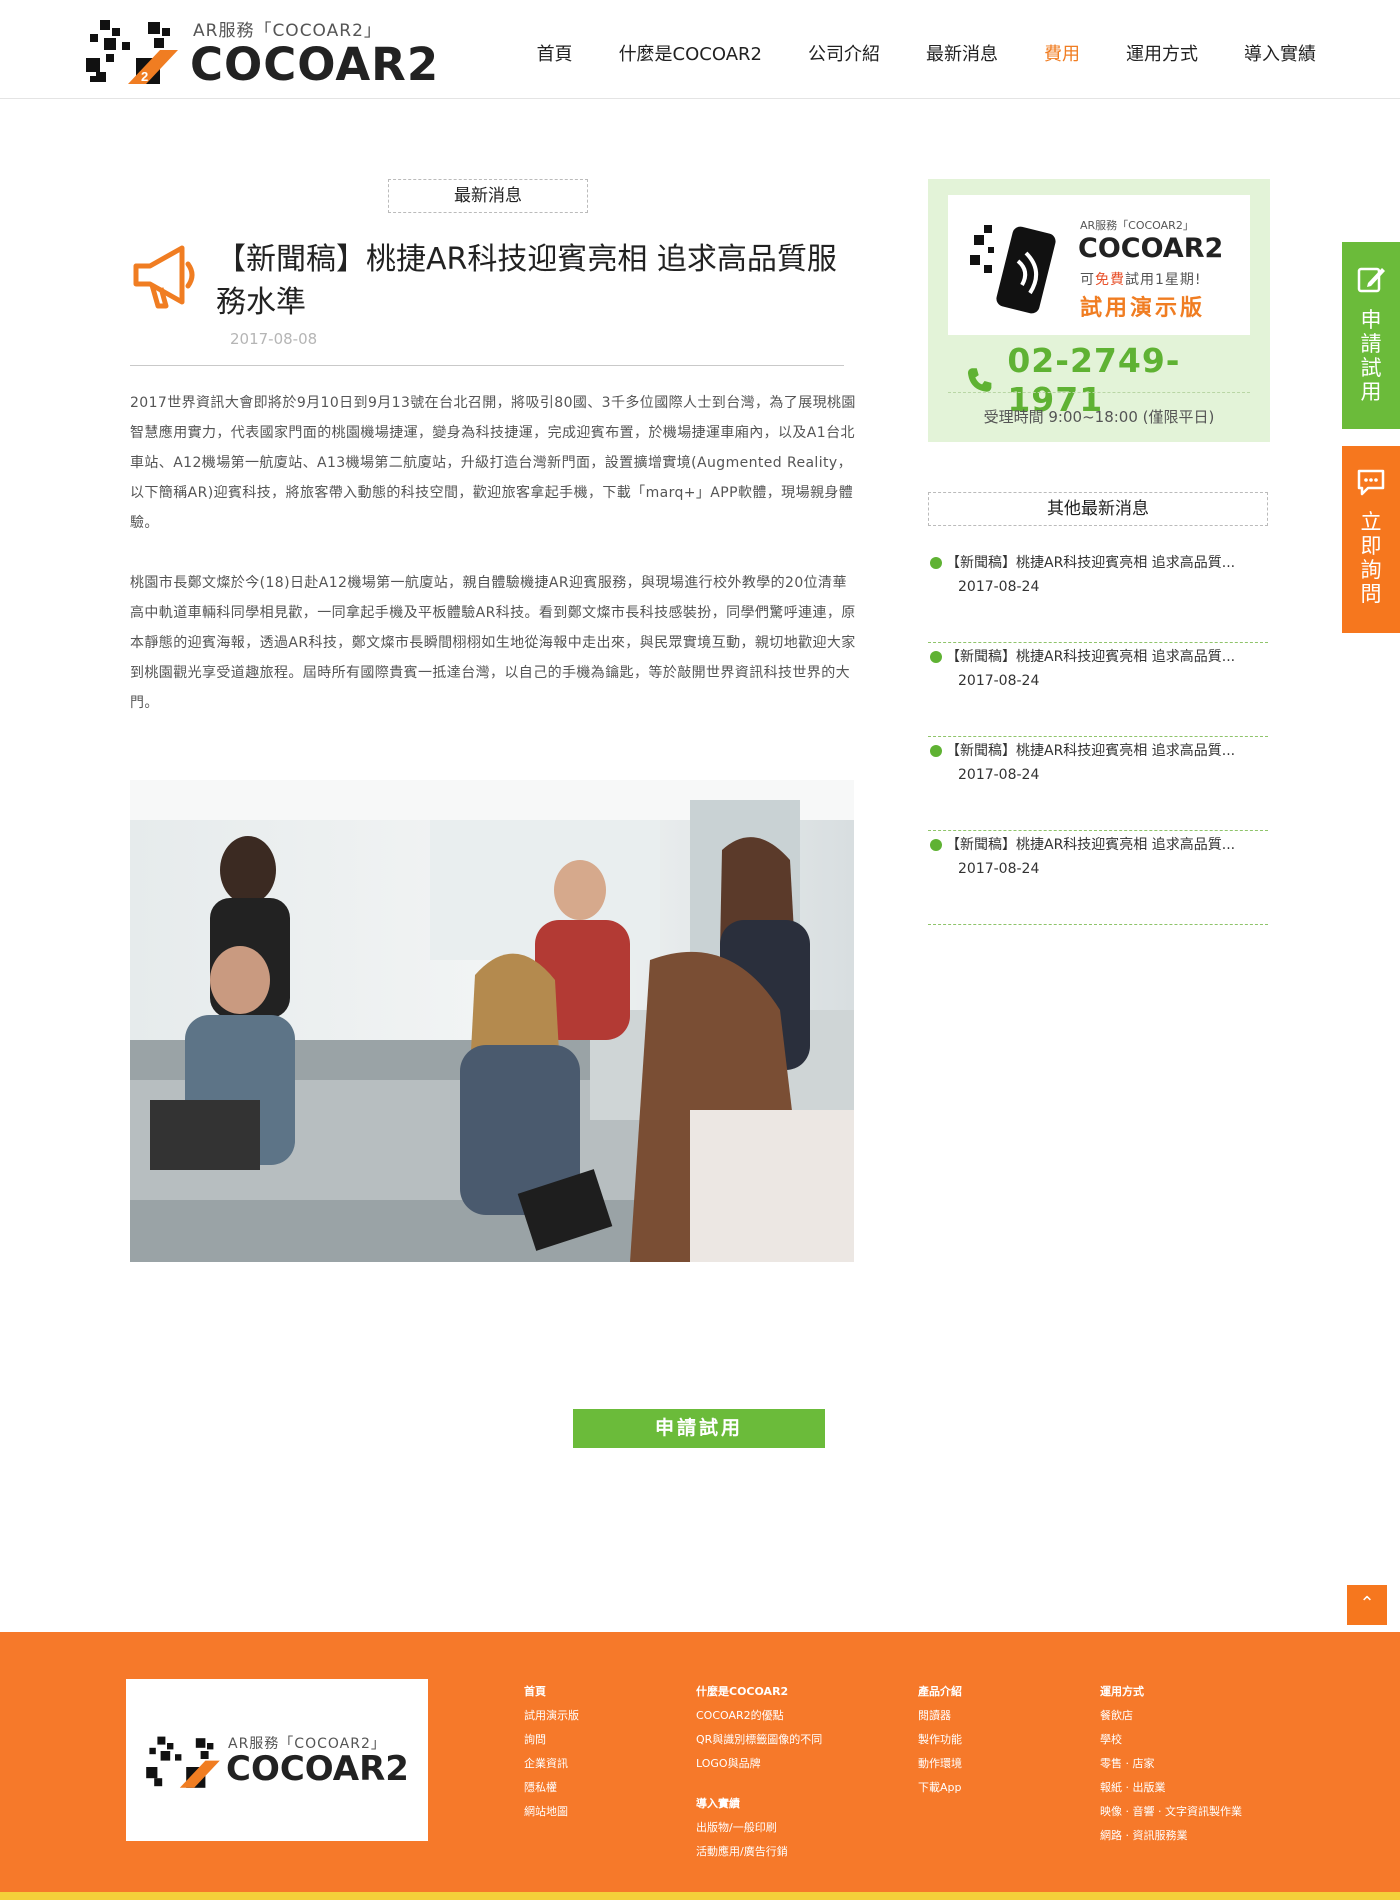 The image size is (1400, 1900). Describe the element at coordinates (492, 1021) in the screenshot. I see `article-photo` at that location.